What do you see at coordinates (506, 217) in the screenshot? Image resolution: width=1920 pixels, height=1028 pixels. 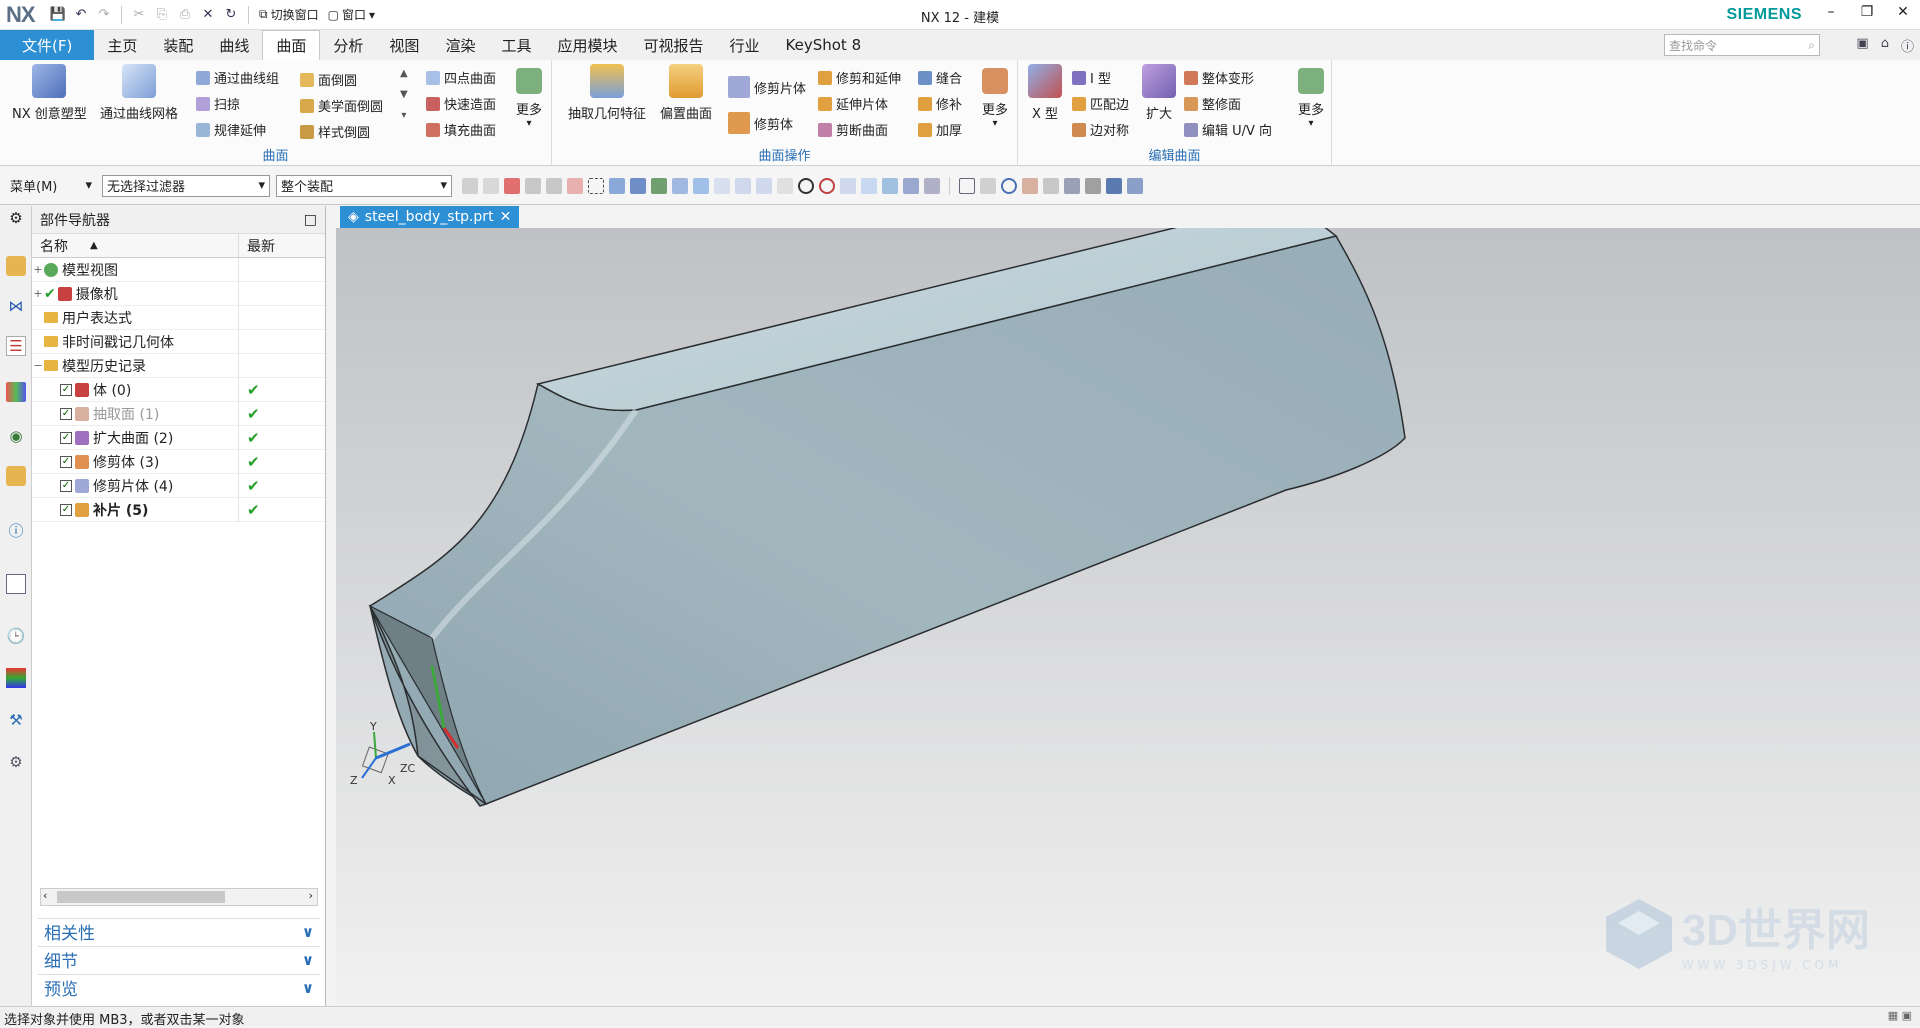 I see `close-tab-icon: ✕` at bounding box center [506, 217].